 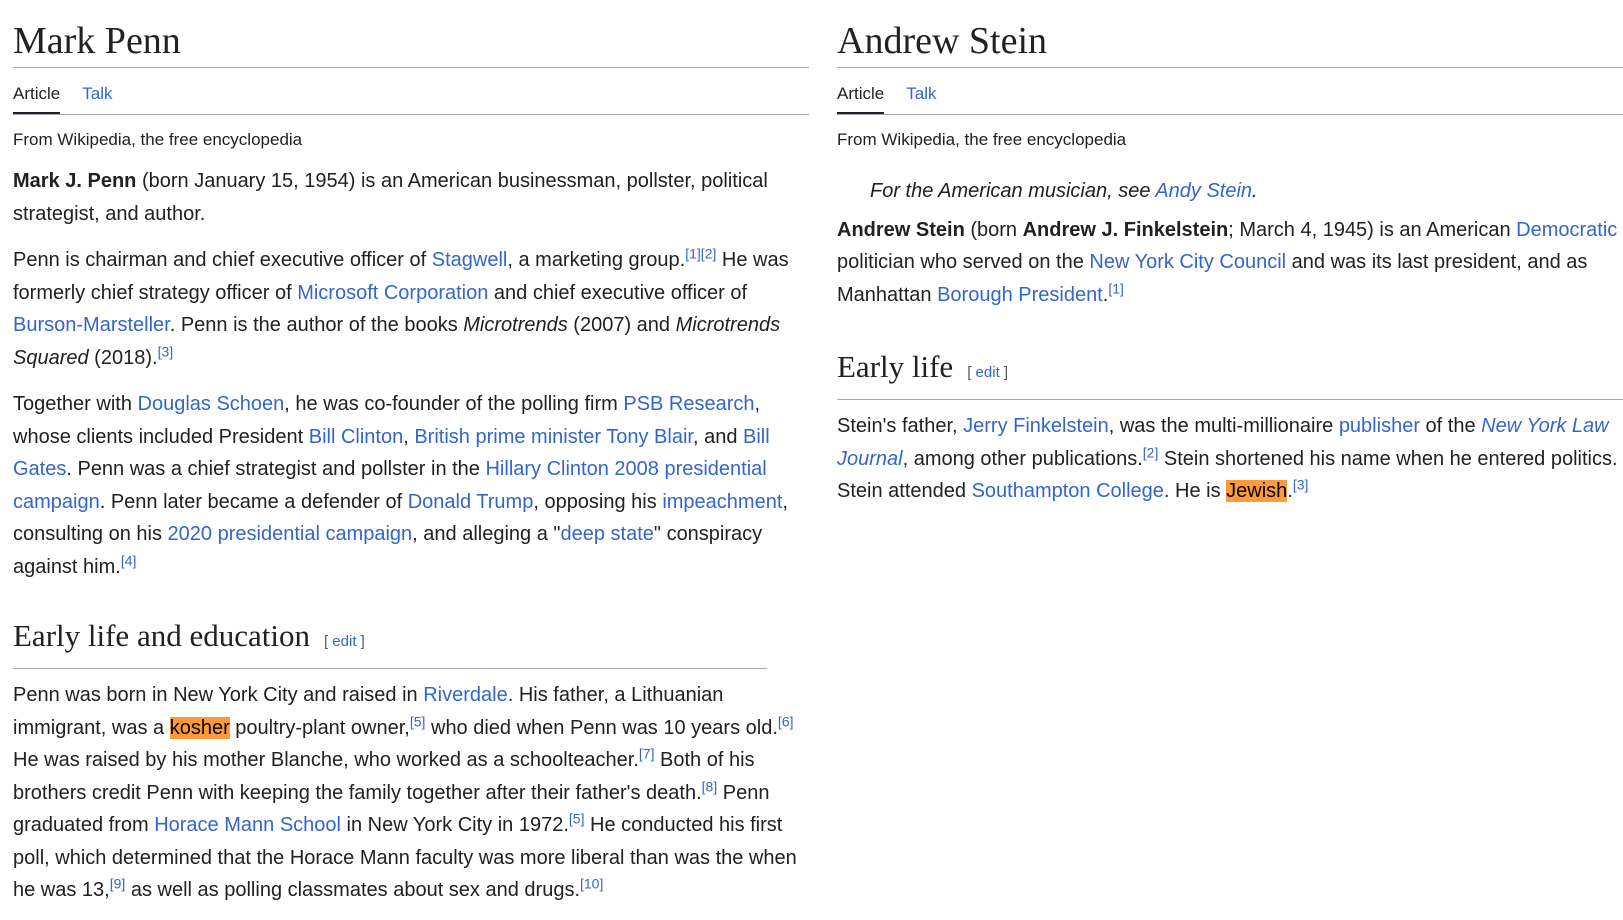 What do you see at coordinates (356, 437) in the screenshot?
I see `link-bill-clinton: Bill Clinton` at bounding box center [356, 437].